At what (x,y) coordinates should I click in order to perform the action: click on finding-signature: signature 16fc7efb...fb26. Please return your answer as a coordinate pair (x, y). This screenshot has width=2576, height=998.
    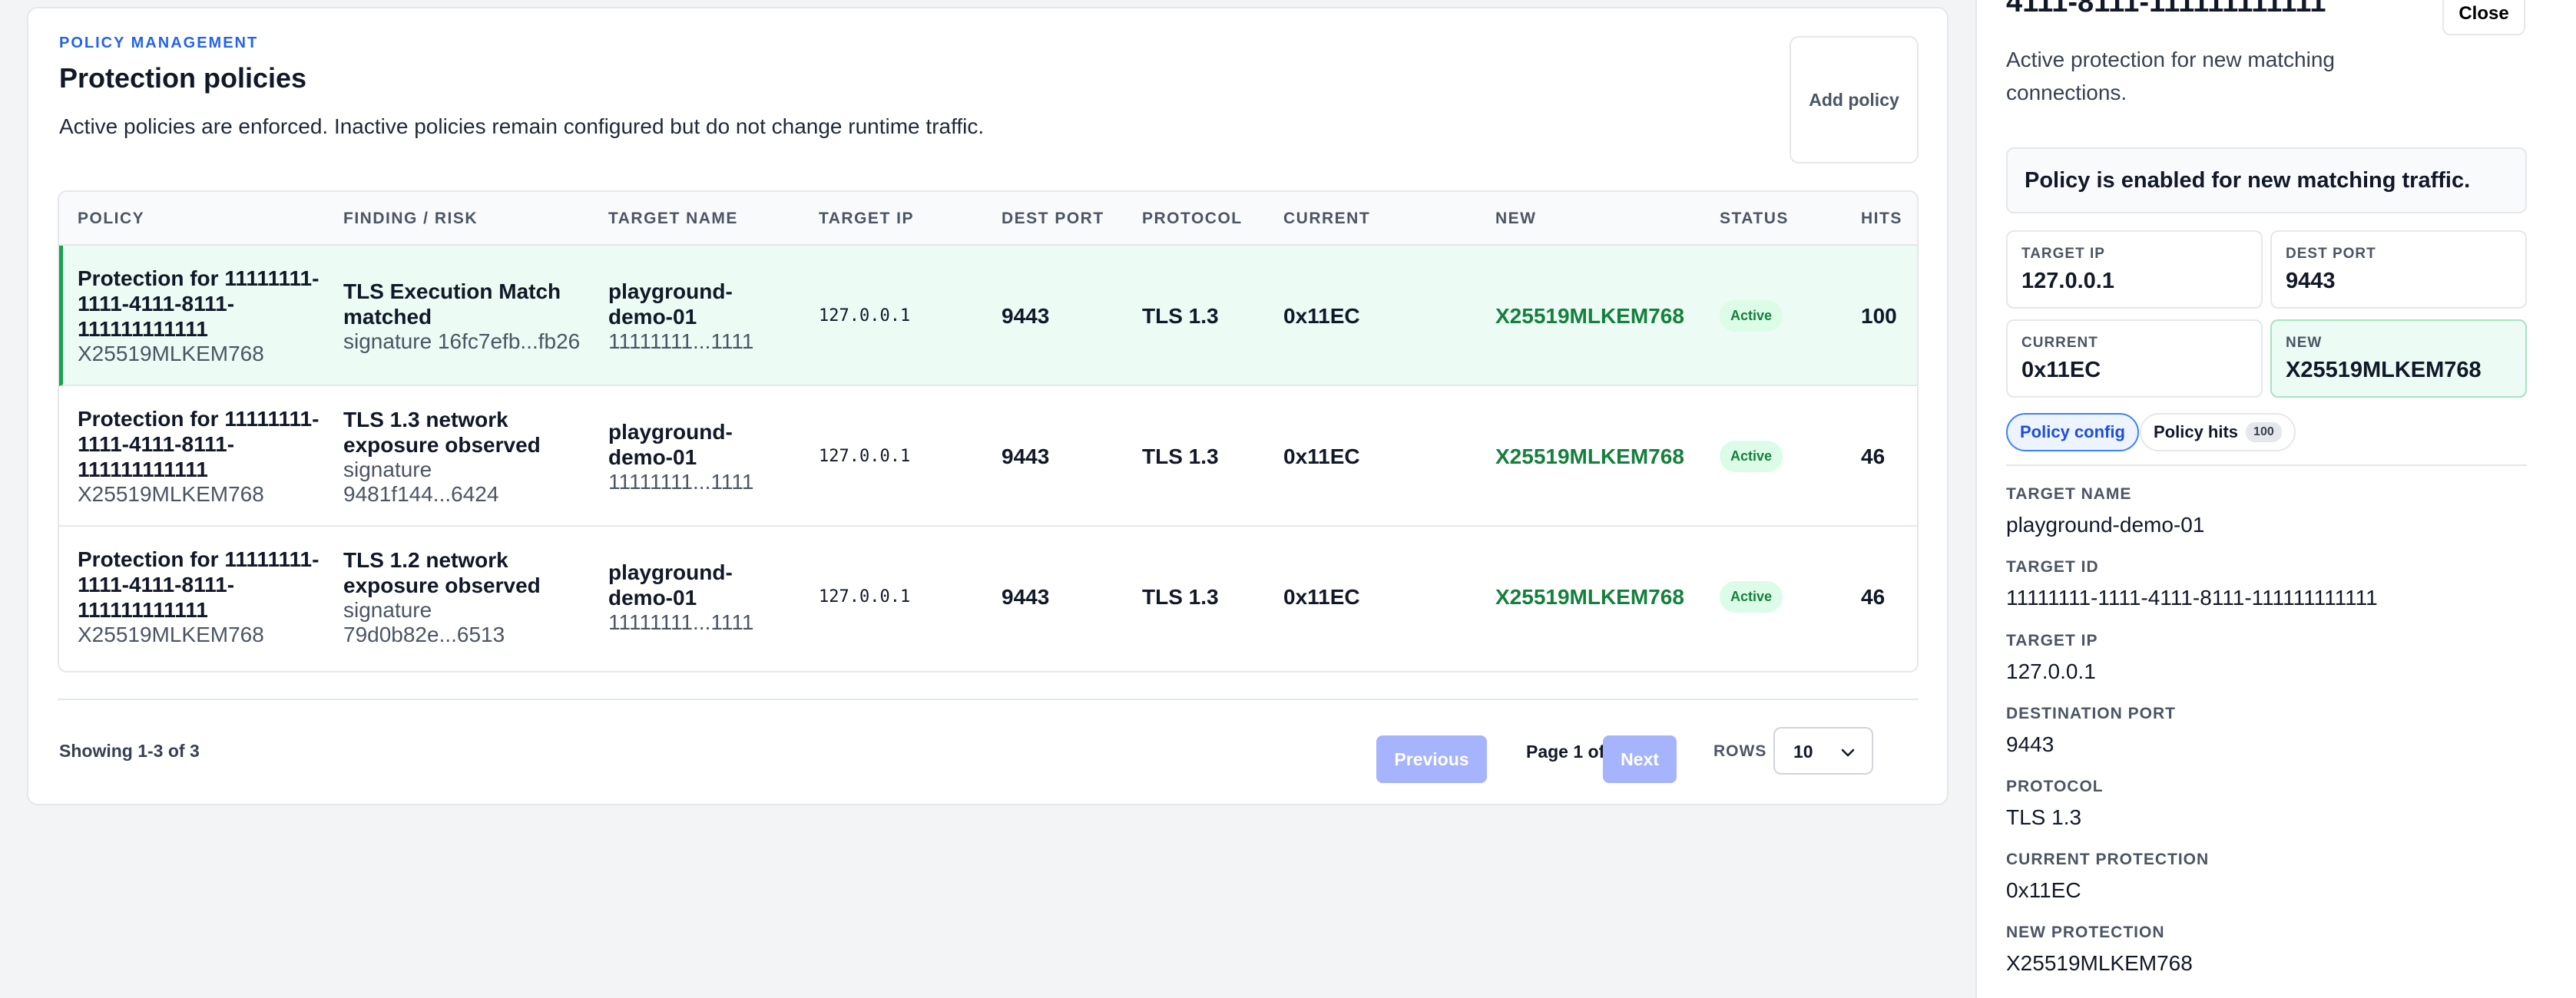
    Looking at the image, I should click on (462, 341).